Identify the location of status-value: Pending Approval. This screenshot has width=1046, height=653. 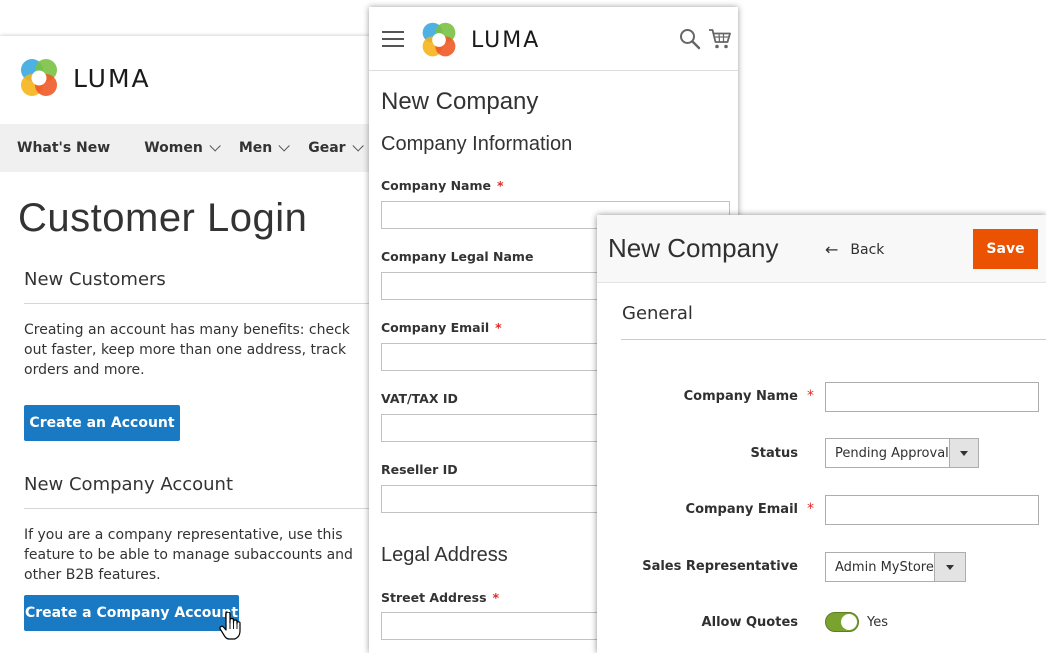
(892, 453).